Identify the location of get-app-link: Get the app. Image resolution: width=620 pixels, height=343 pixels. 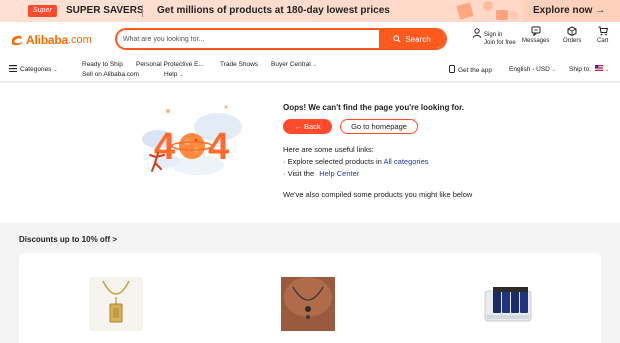
(470, 70).